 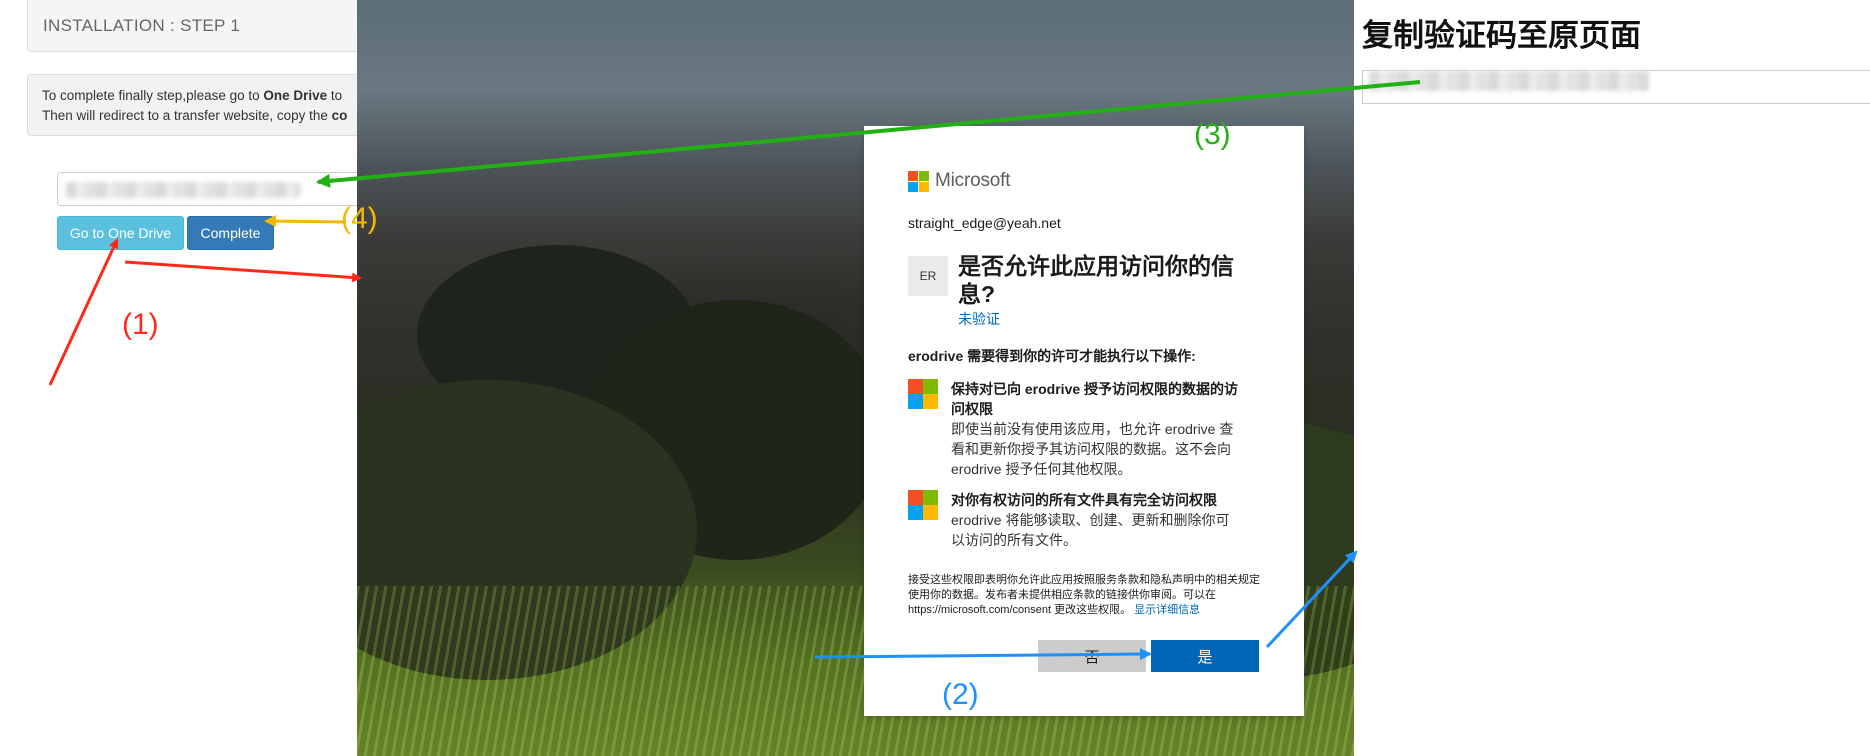 I want to click on arrow-step3, so click(x=868, y=134).